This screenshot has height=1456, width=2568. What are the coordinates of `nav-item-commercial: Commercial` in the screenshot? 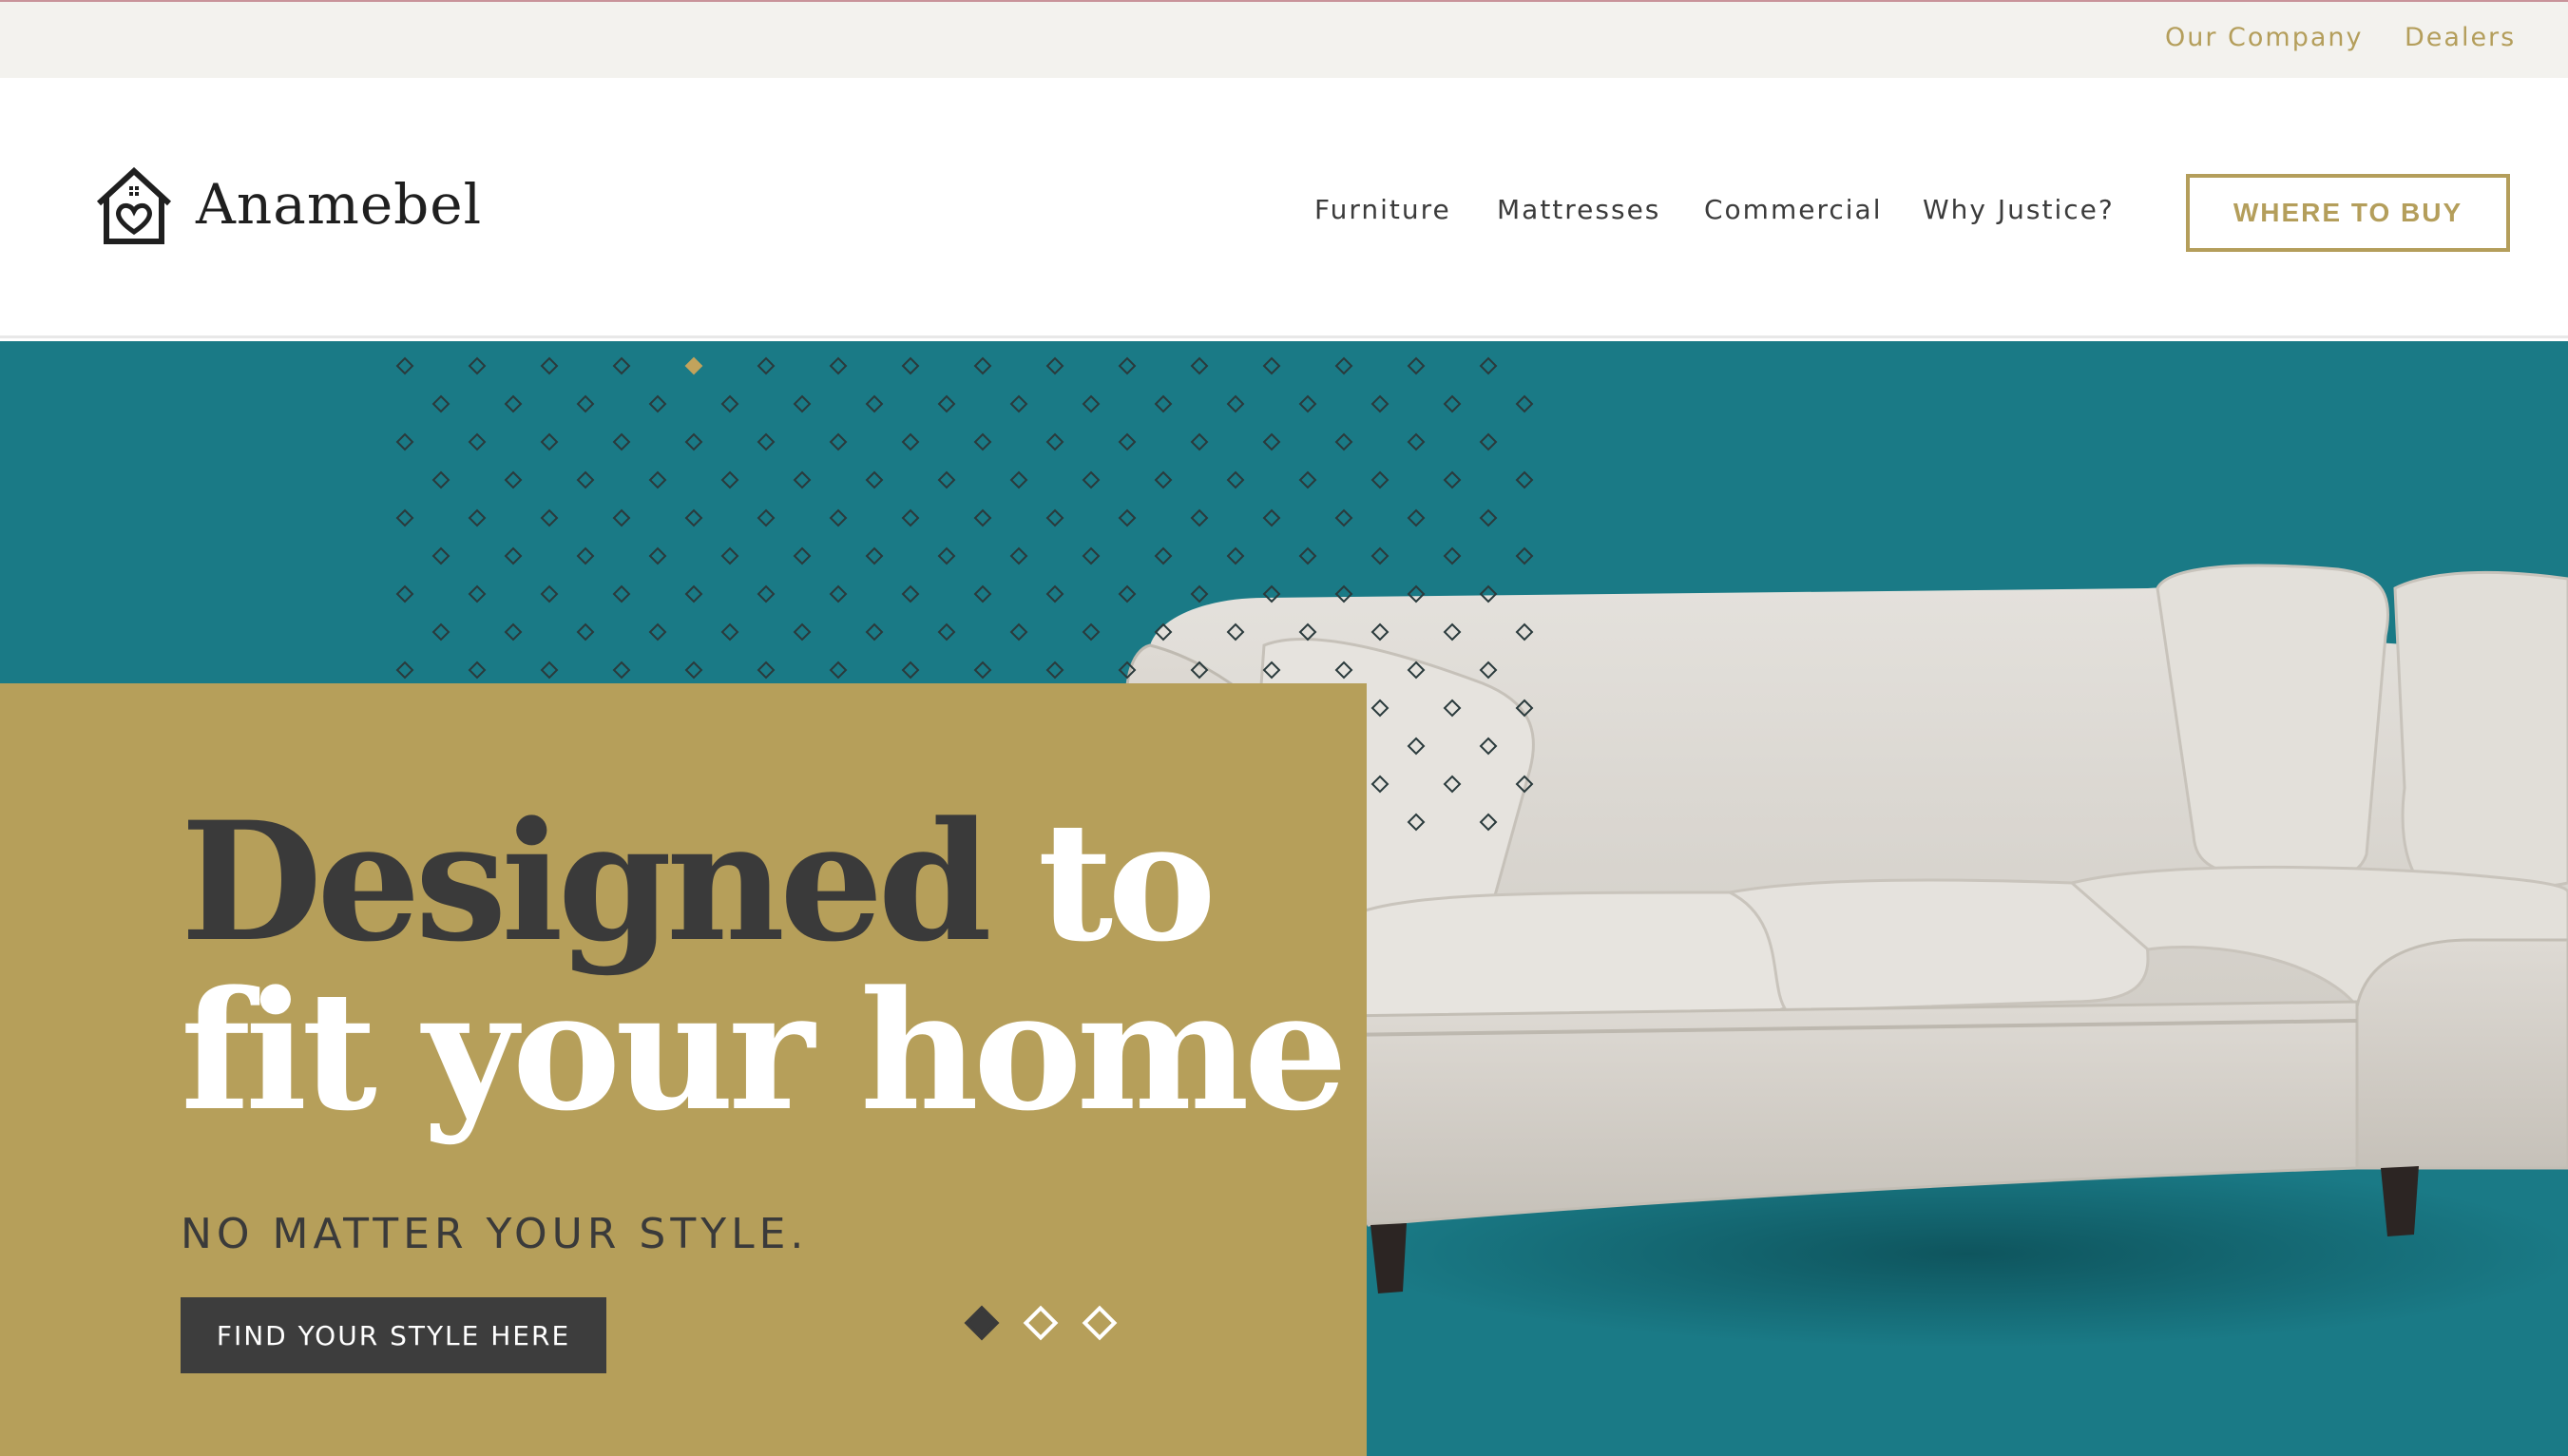 It's located at (1793, 209).